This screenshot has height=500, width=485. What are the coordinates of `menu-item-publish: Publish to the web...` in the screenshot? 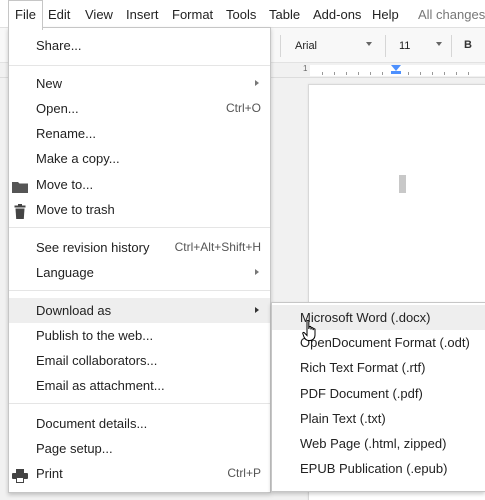 It's located at (139, 335).